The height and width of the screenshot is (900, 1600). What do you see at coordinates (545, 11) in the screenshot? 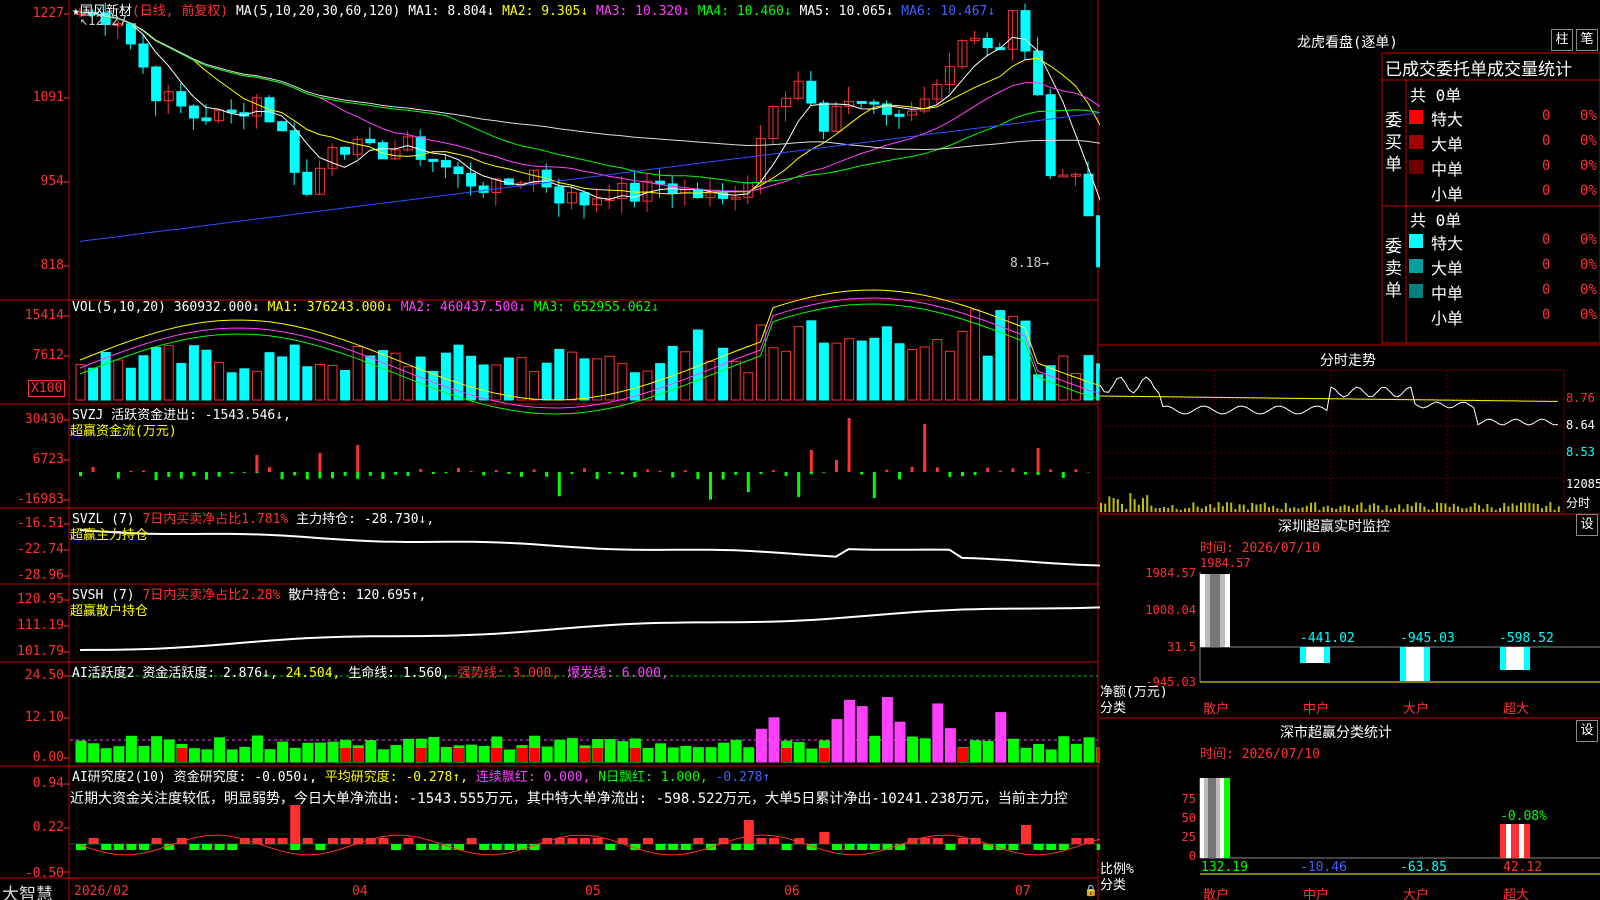
I see `ma2-value: MA2: 9.305↓` at bounding box center [545, 11].